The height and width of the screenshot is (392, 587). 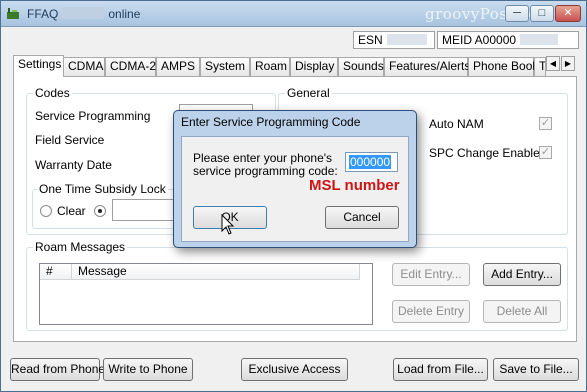 I want to click on subsidy-lock-title: One Time Subsidy Lock, so click(x=102, y=189).